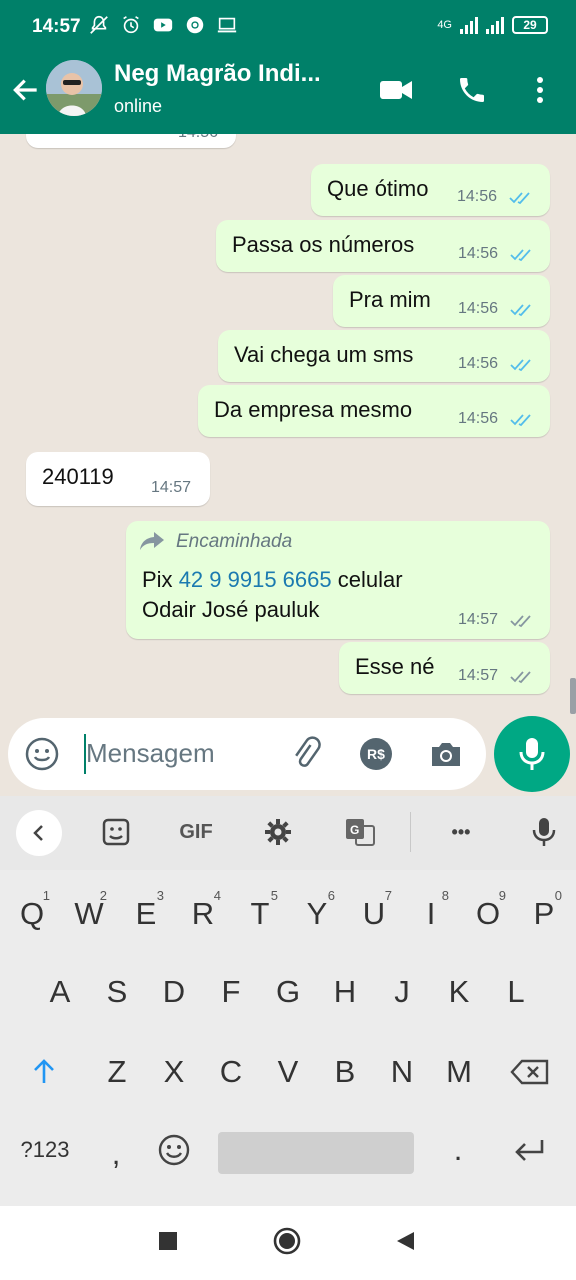 This screenshot has height=1280, width=576. I want to click on enter-key, so click(529, 1150).